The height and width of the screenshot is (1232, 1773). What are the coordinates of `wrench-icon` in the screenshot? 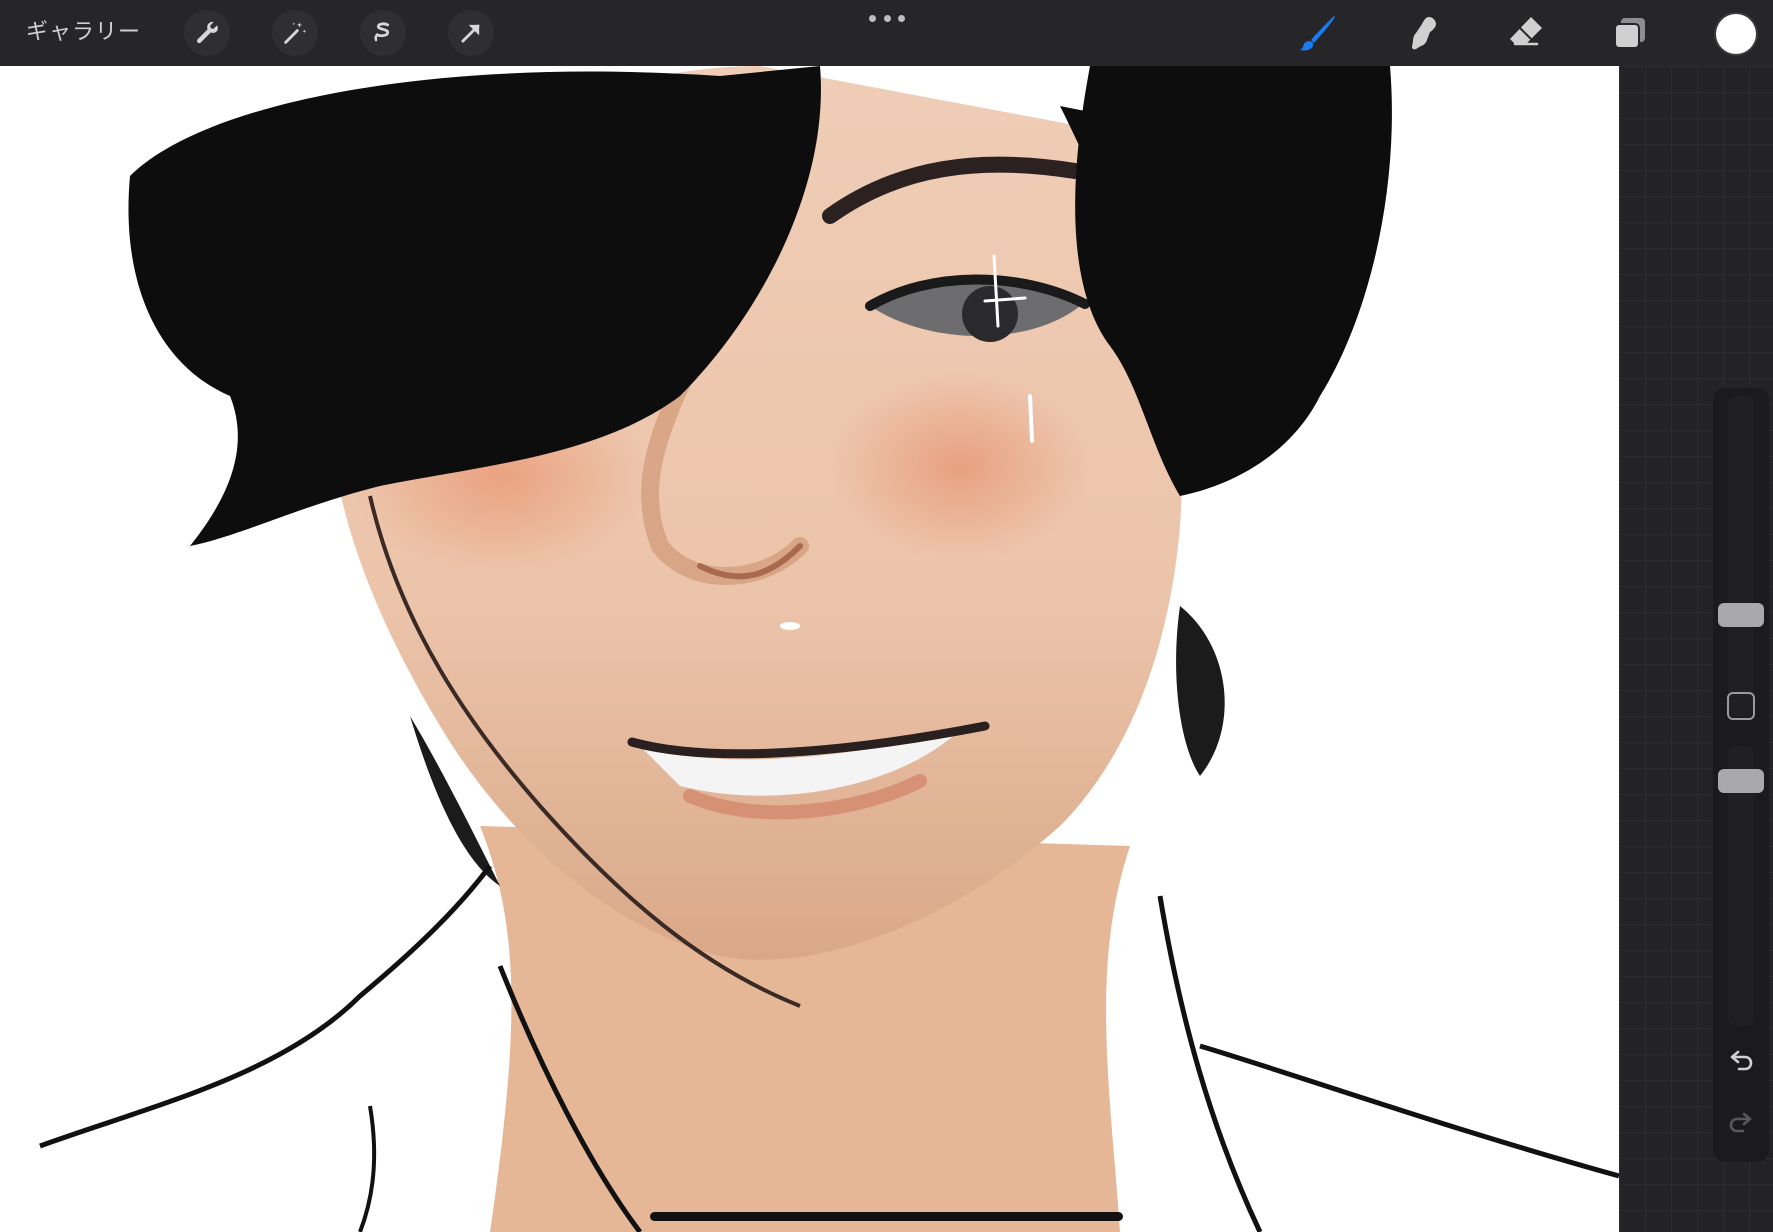 It's located at (207, 32).